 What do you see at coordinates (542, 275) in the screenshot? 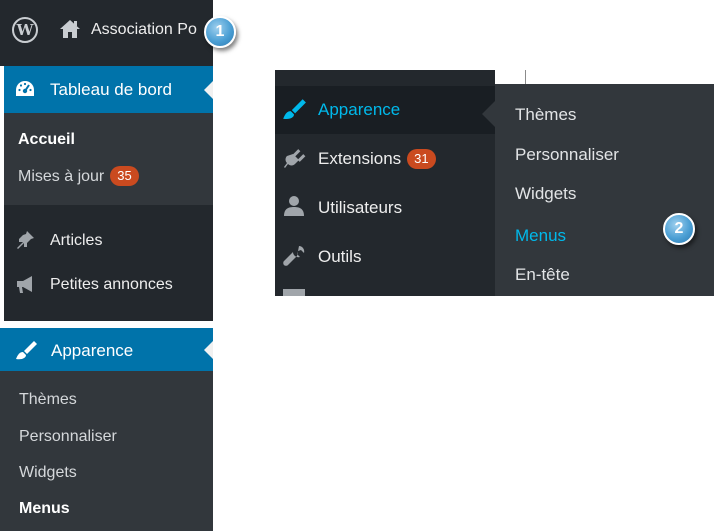
I see `flyout-item-header: En-tête` at bounding box center [542, 275].